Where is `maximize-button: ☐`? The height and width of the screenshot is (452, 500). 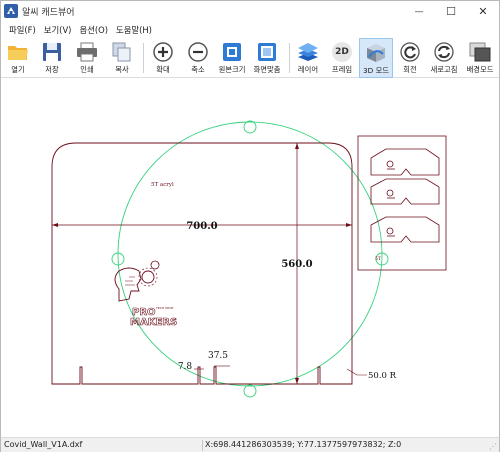
maximize-button: ☐ is located at coordinates (451, 11).